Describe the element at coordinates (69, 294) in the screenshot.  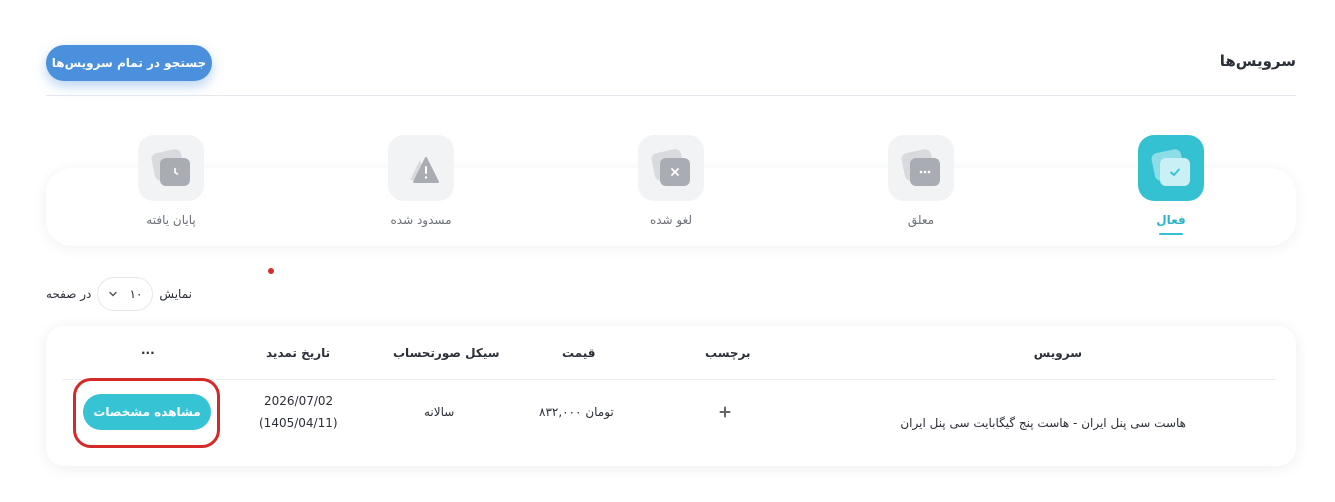
I see `per-page-suffix: در صفحه` at that location.